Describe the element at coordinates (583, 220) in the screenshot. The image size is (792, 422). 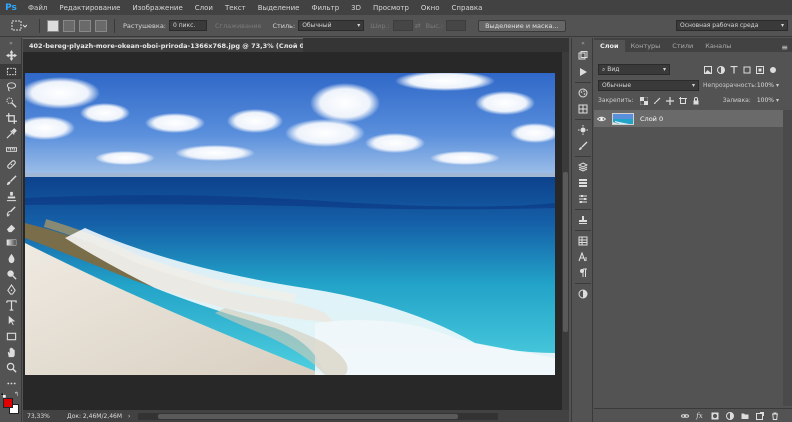
I see `properties-panel-button` at that location.